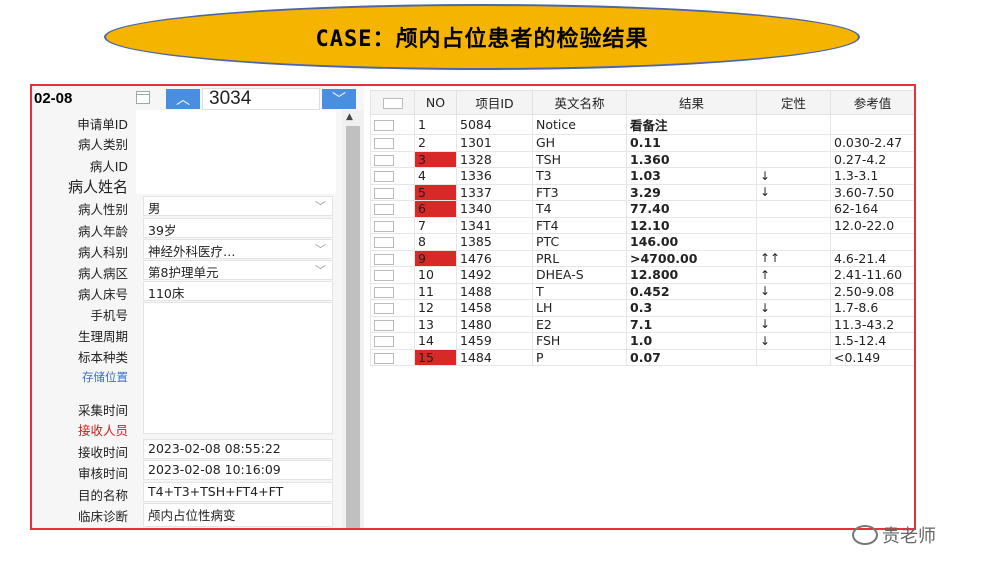 This screenshot has height=580, width=1000. Describe the element at coordinates (642, 357) in the screenshot. I see `table-row: 15 1484 P 0.07 <0.149` at that location.